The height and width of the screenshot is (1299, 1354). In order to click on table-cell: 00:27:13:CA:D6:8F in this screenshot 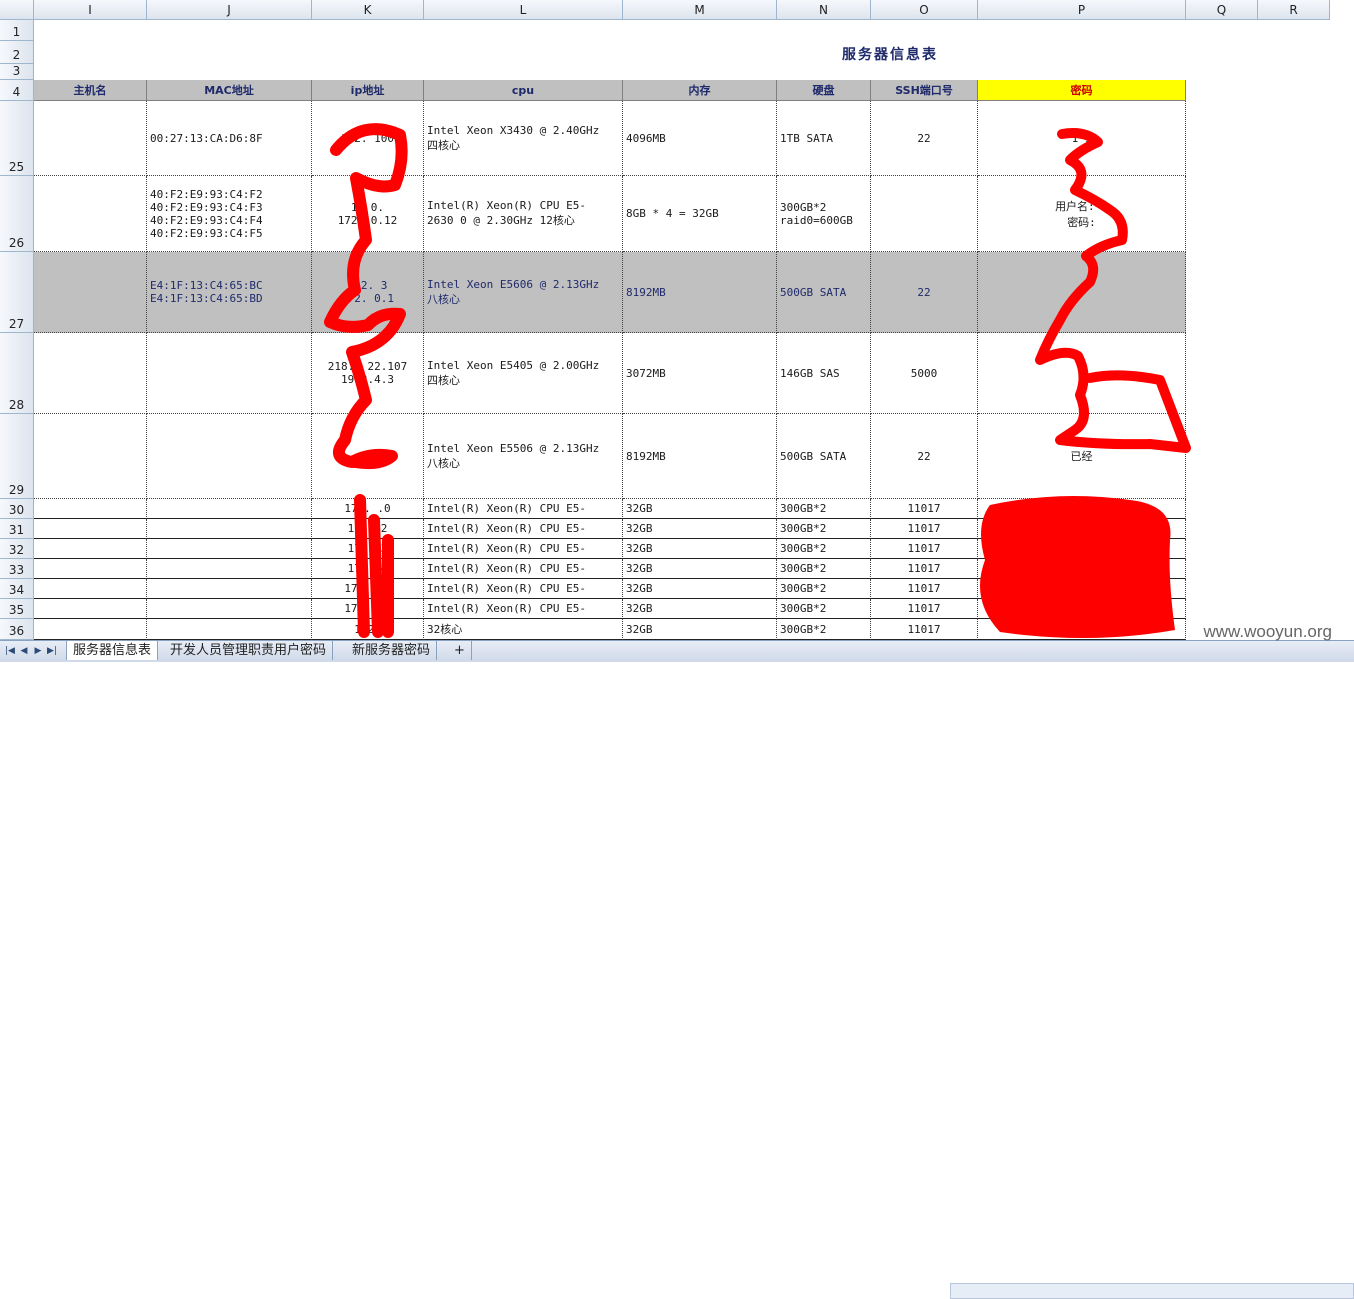, I will do `click(229, 138)`.